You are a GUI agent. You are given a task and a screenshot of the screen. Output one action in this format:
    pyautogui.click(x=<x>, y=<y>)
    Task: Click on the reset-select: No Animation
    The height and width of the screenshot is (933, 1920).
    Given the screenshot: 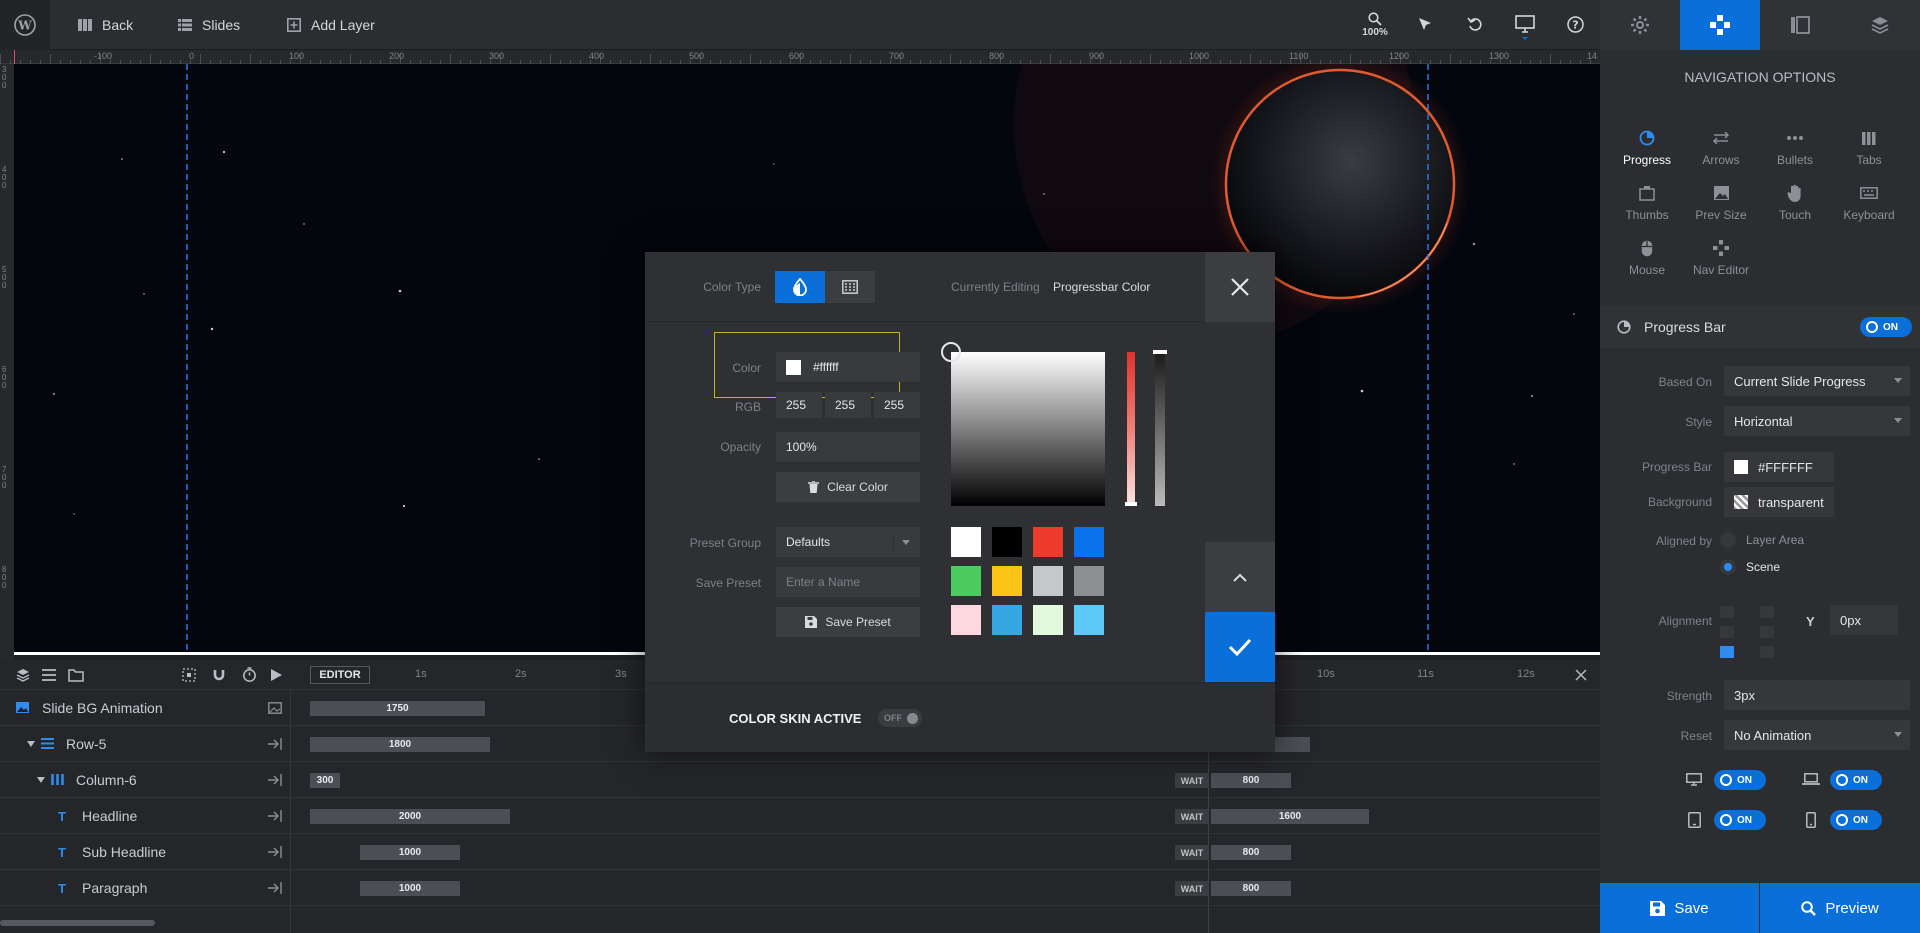 What is the action you would take?
    pyautogui.click(x=1817, y=735)
    